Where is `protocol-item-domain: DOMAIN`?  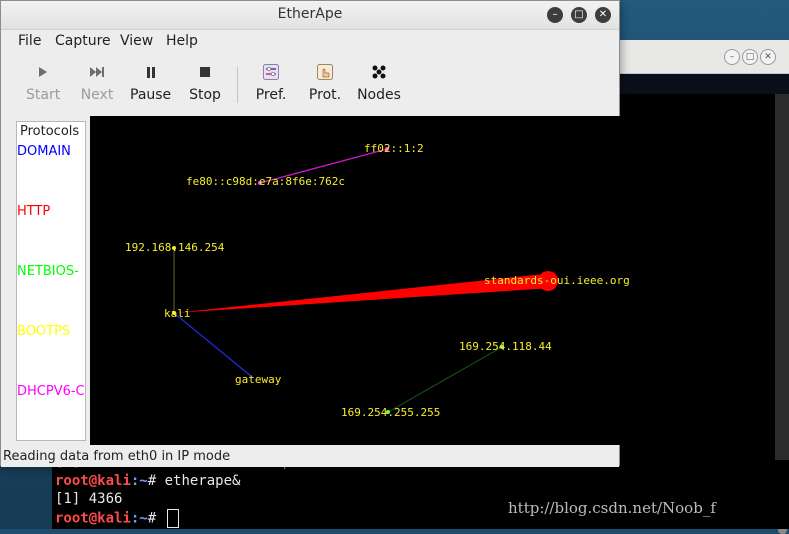
protocol-item-domain: DOMAIN is located at coordinates (44, 151).